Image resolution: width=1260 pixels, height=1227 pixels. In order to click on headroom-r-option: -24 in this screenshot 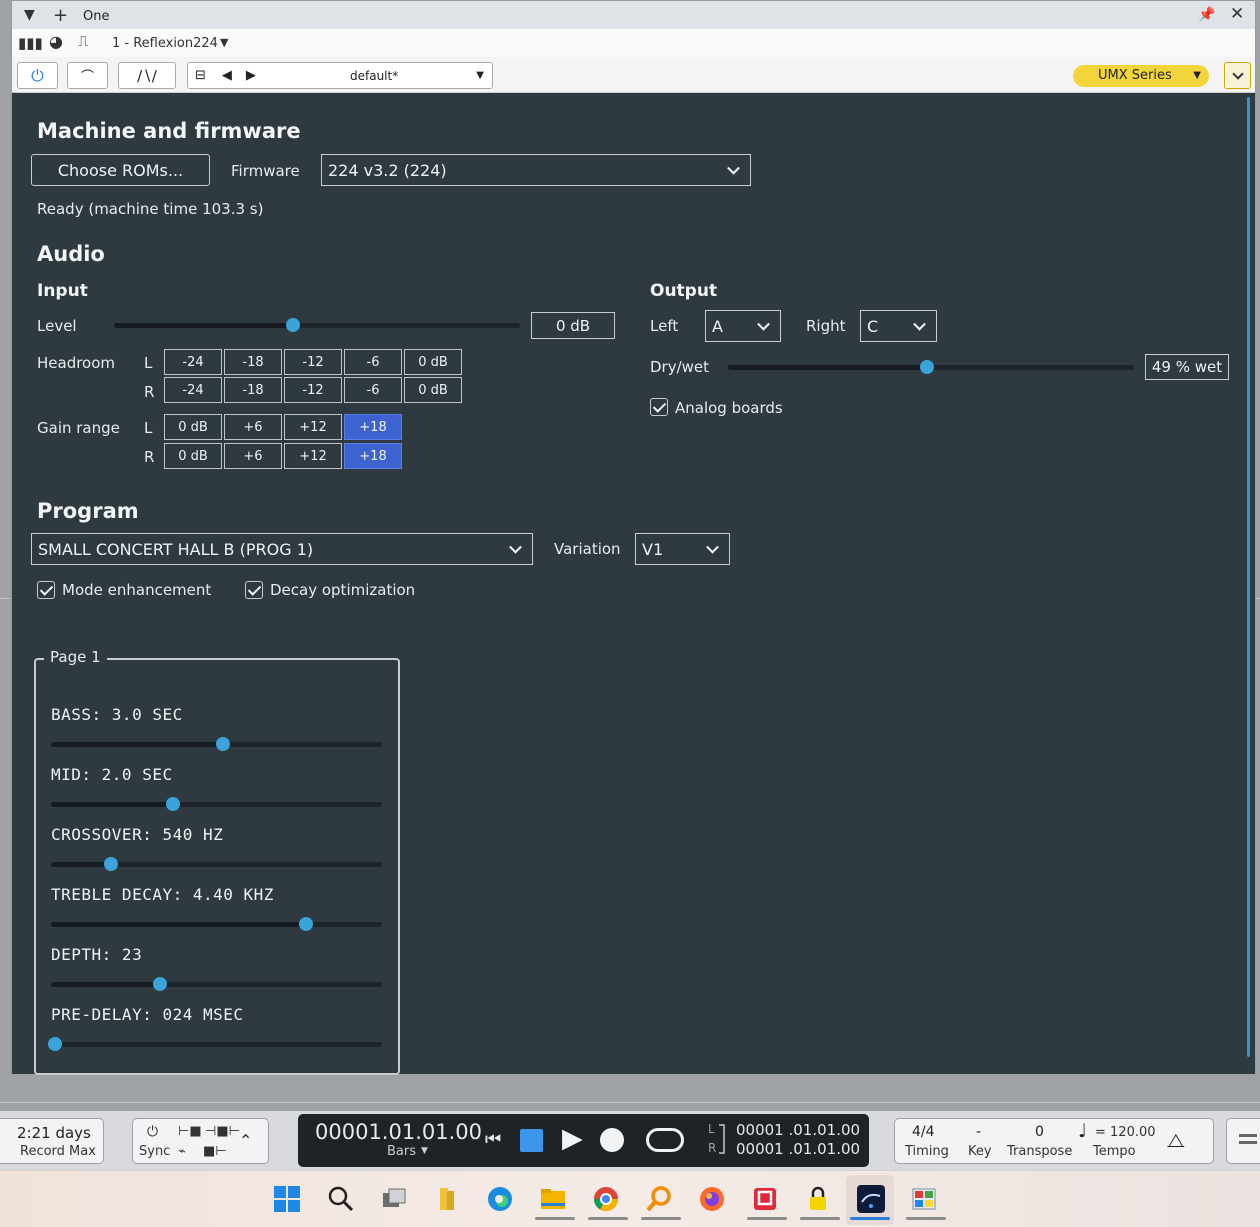, I will do `click(193, 390)`.